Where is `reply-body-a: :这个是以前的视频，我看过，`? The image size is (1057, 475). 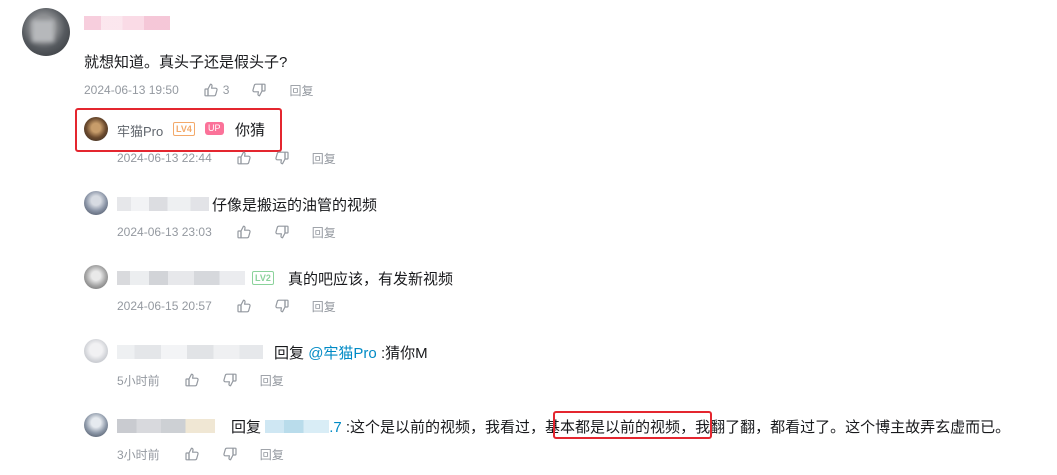
reply-body-a: :这个是以前的视频，我看过， is located at coordinates (445, 427).